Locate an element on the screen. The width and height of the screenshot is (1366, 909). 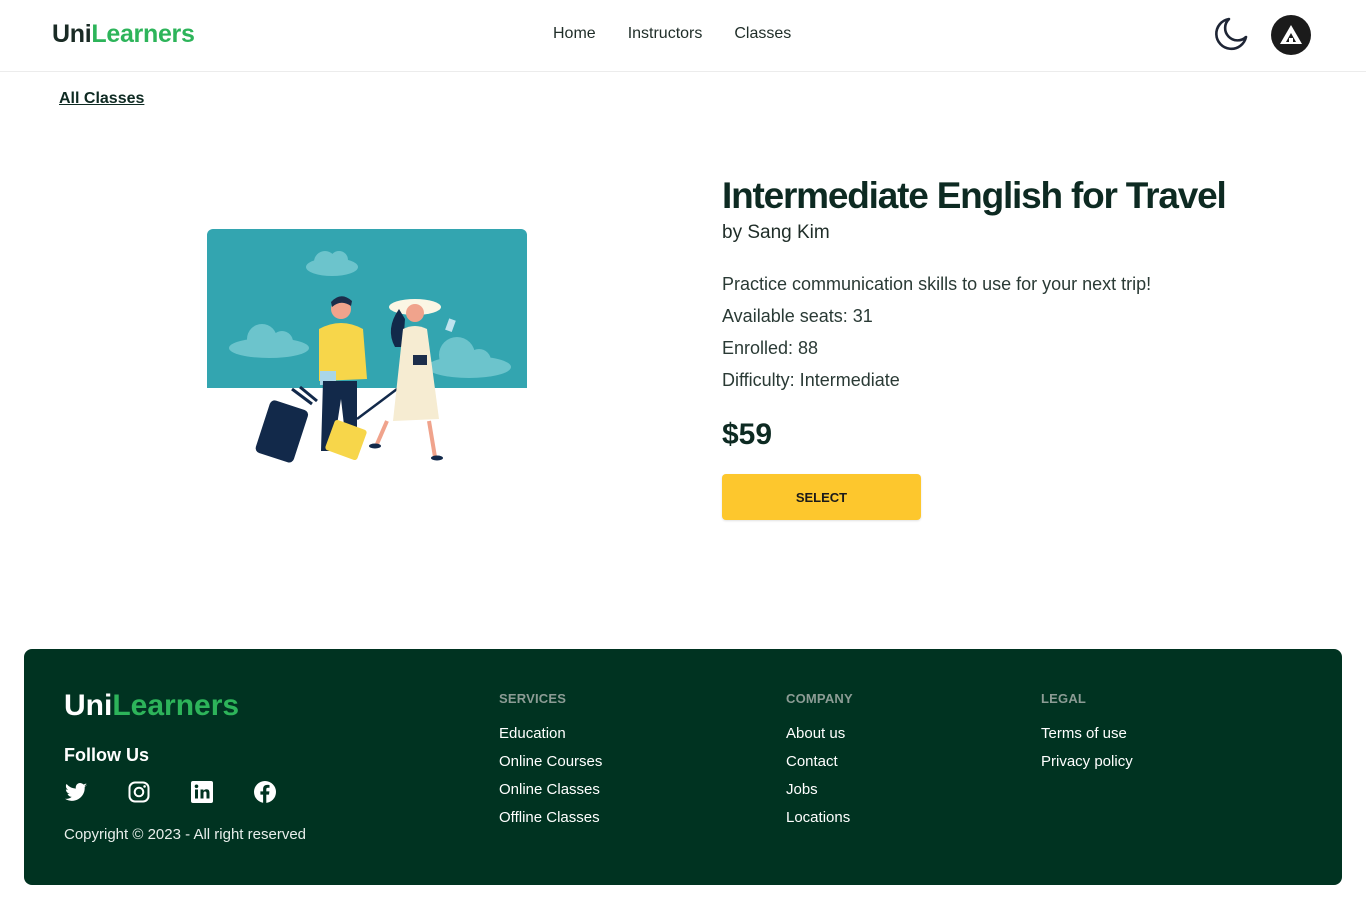
moon-icon is located at coordinates (1231, 34).